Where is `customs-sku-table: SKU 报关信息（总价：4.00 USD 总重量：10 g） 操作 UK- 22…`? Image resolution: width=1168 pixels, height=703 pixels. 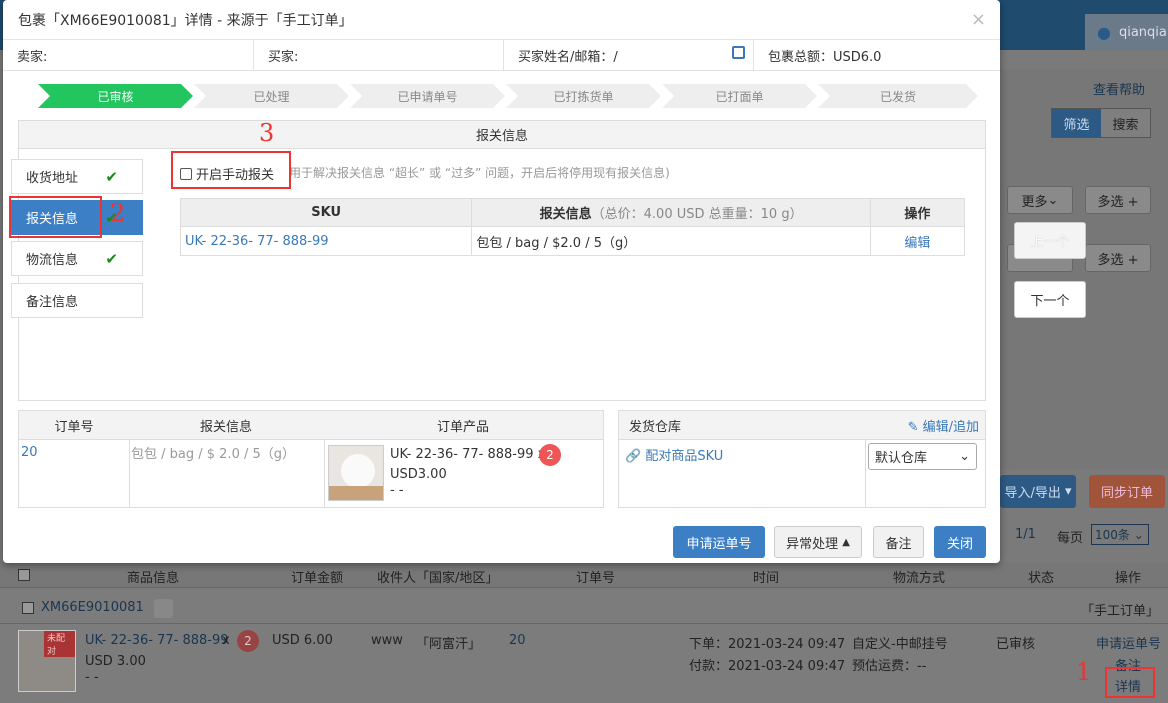
customs-sku-table: SKU 报关信息（总价：4.00 USD 总重量：10 g） 操作 UK- 22… is located at coordinates (572, 227).